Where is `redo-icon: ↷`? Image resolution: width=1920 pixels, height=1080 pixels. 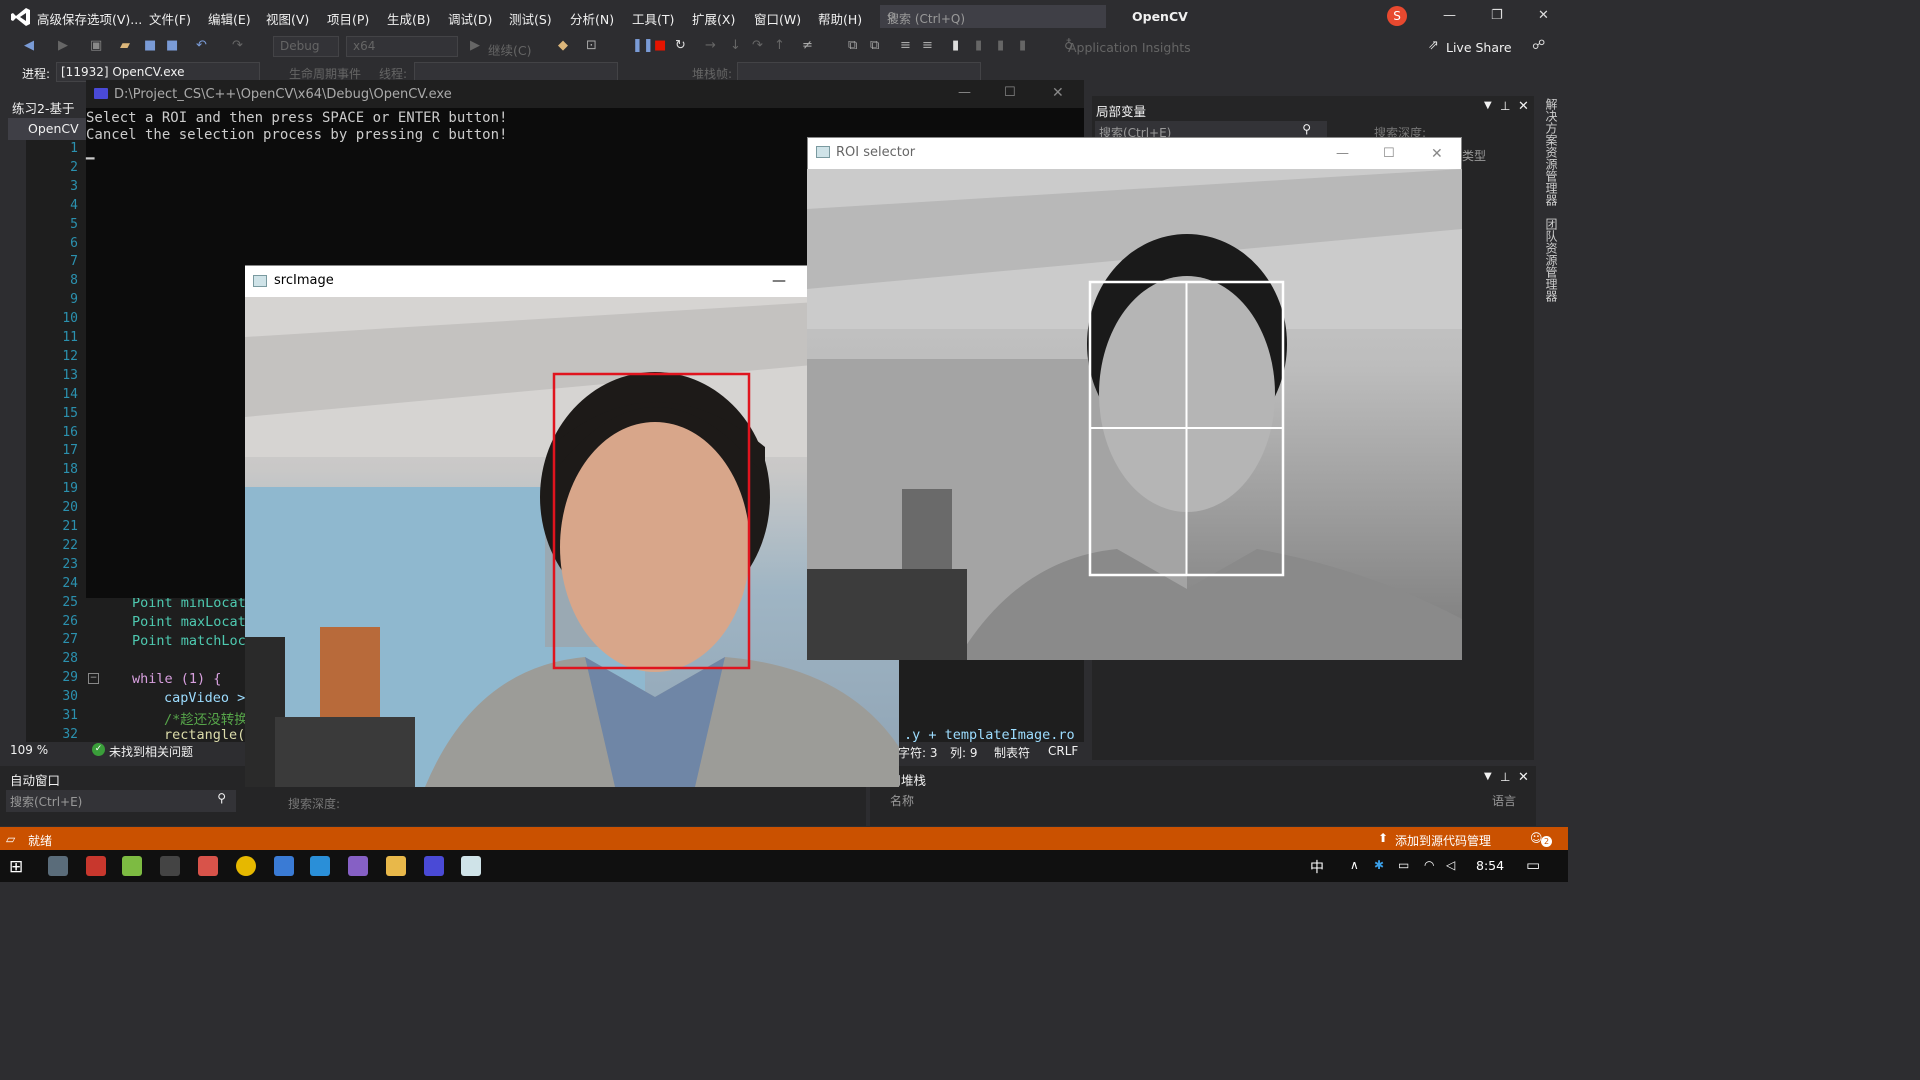 redo-icon: ↷ is located at coordinates (237, 45).